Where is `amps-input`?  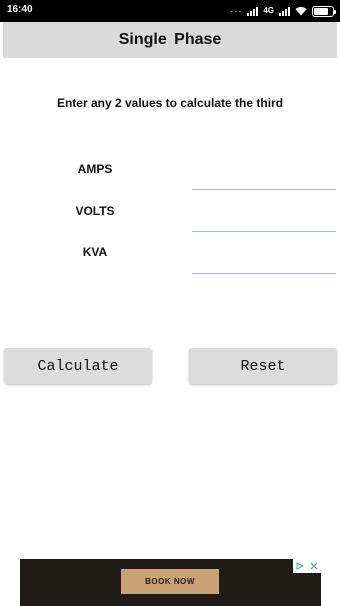
amps-input is located at coordinates (264, 177).